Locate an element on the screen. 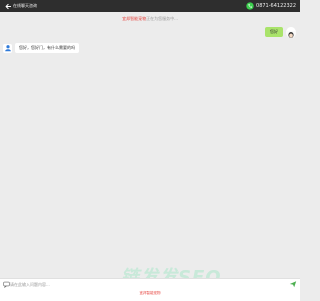 The image size is (320, 301). footer-brand: 宜邦智能宠物 is located at coordinates (150, 293).